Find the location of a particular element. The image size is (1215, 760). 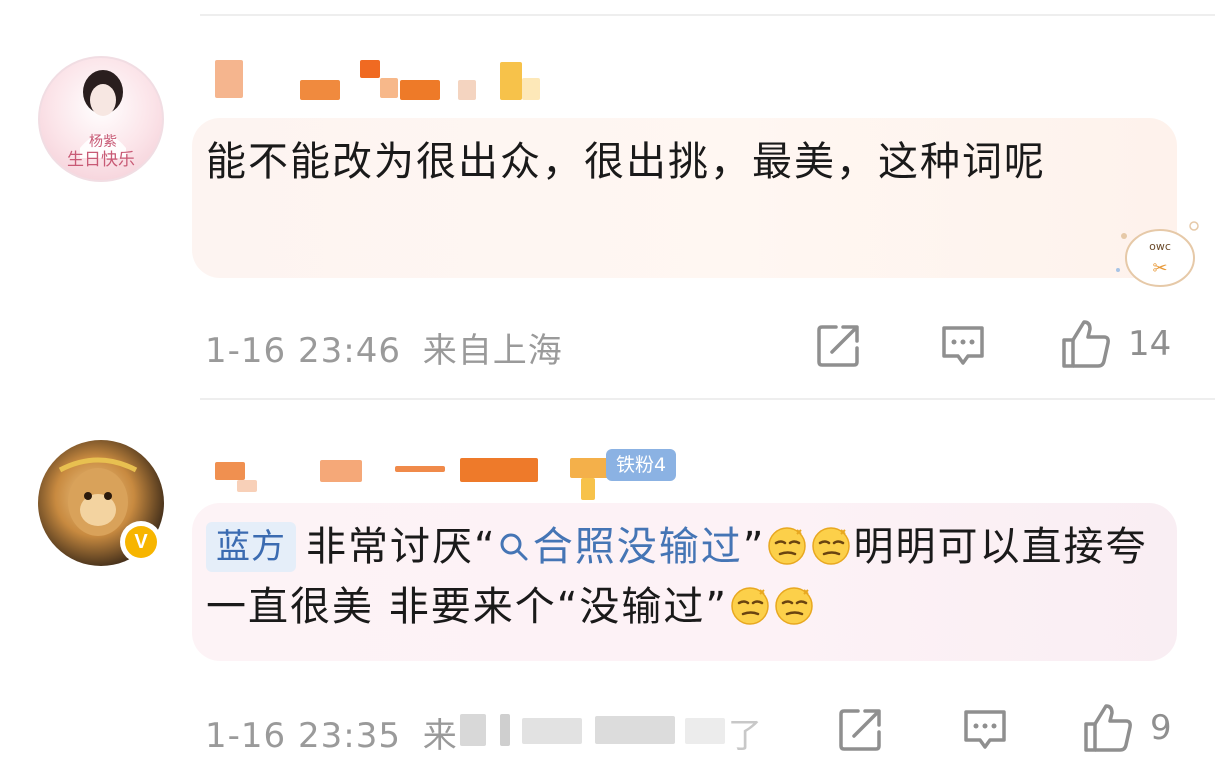

comment-location: 来自上海 is located at coordinates (492, 351).